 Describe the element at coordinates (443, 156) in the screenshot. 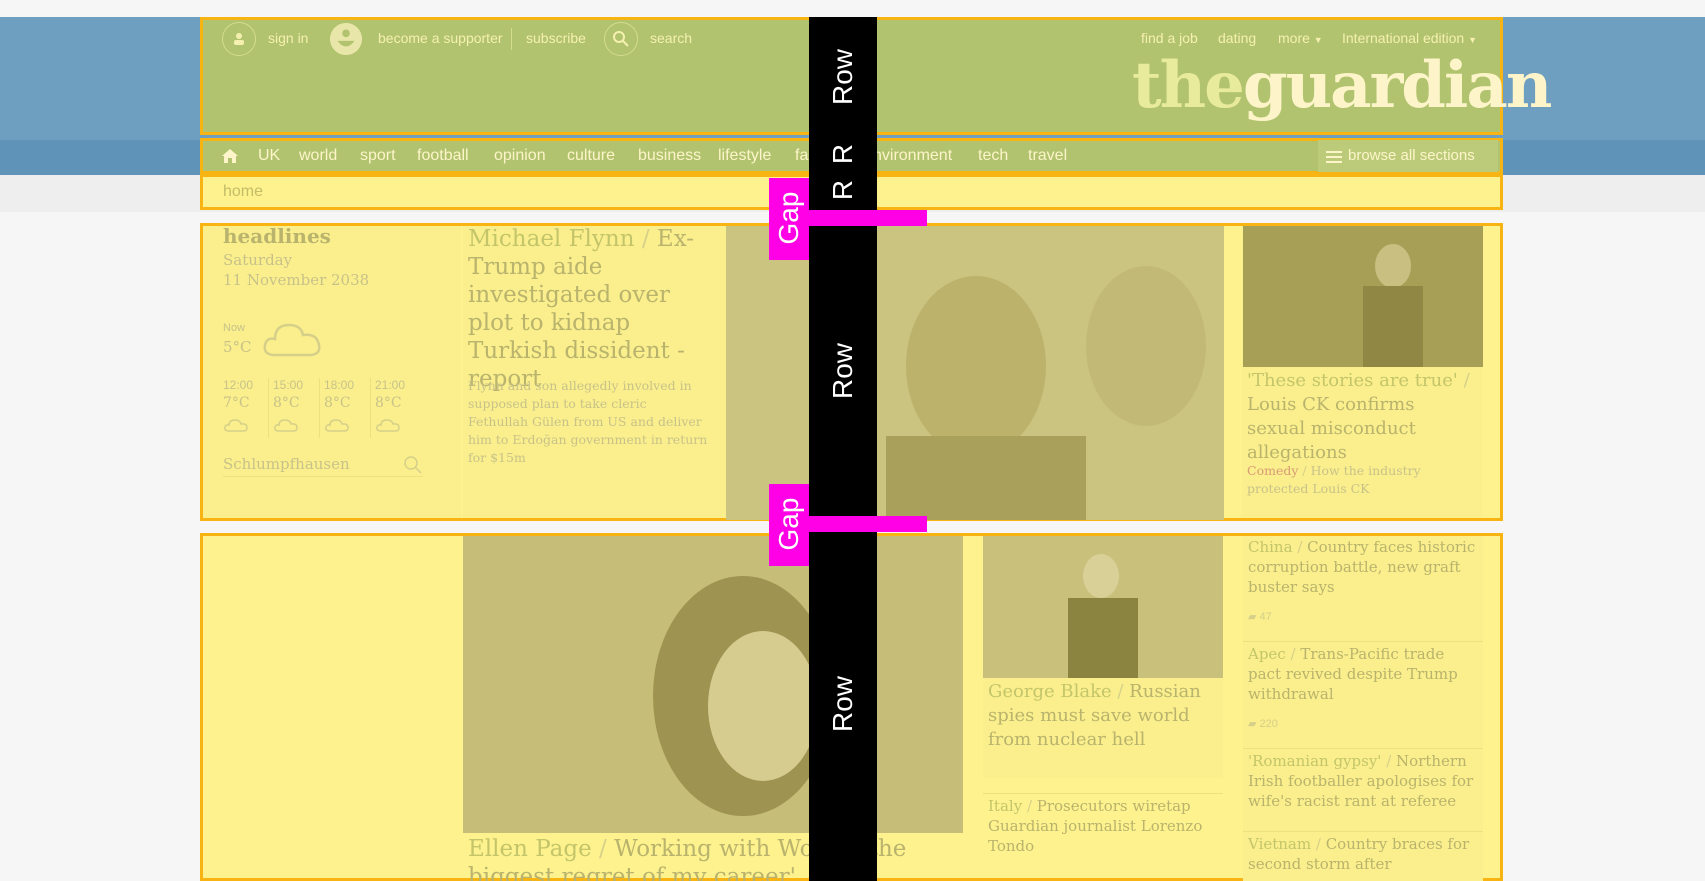

I see `nav-item-football: football` at that location.